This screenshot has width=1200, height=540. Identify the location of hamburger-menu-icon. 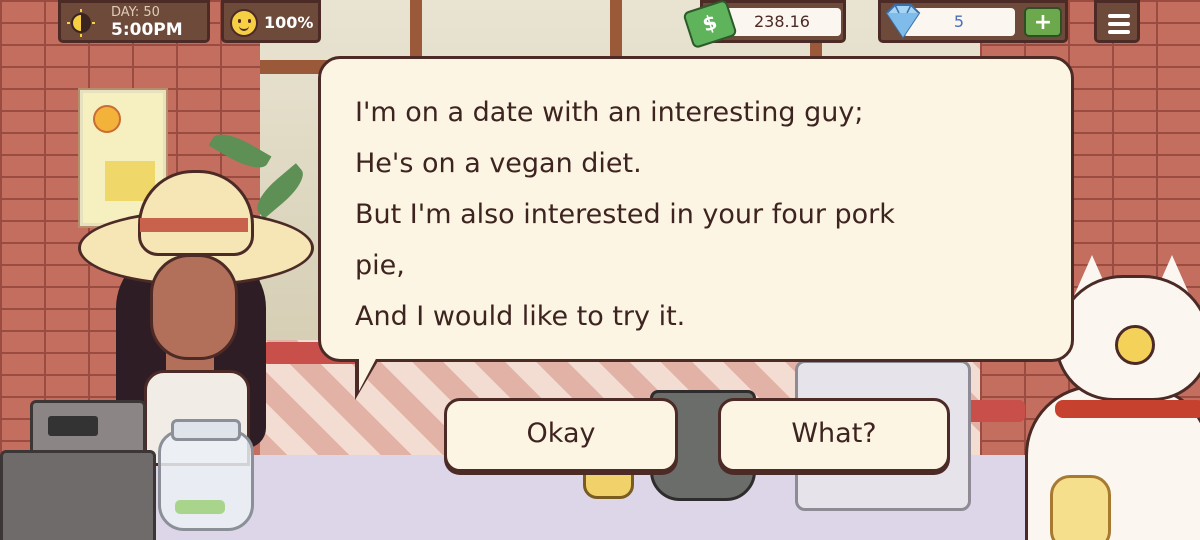
(1119, 16).